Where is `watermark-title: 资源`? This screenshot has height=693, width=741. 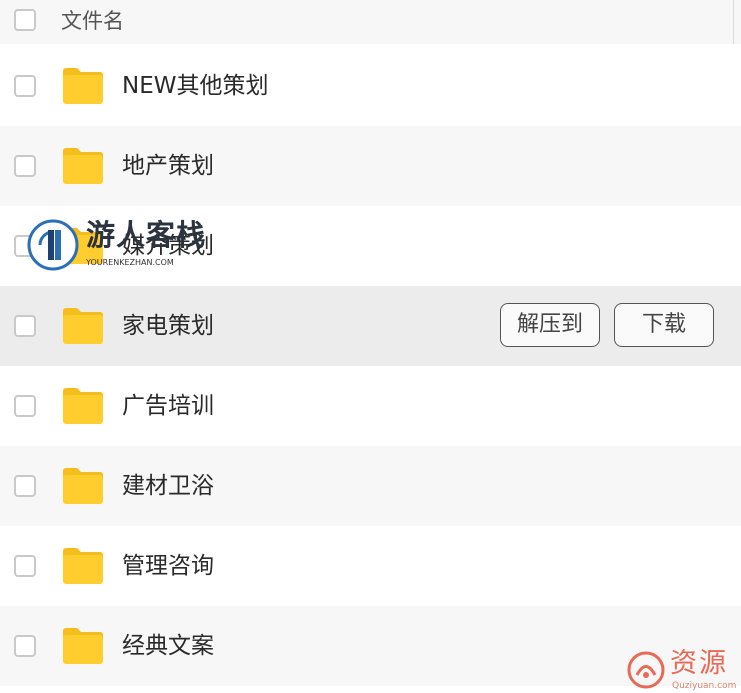 watermark-title: 资源 is located at coordinates (699, 663).